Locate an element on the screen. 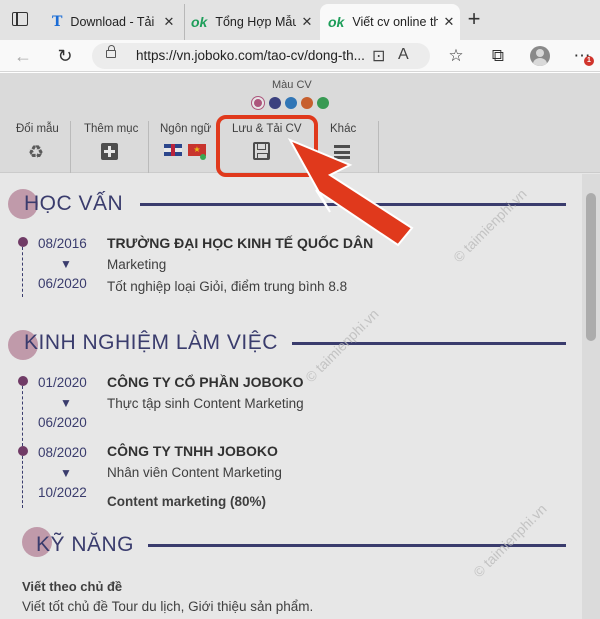  job-role: Nhân viên Content Marketing is located at coordinates (194, 472).